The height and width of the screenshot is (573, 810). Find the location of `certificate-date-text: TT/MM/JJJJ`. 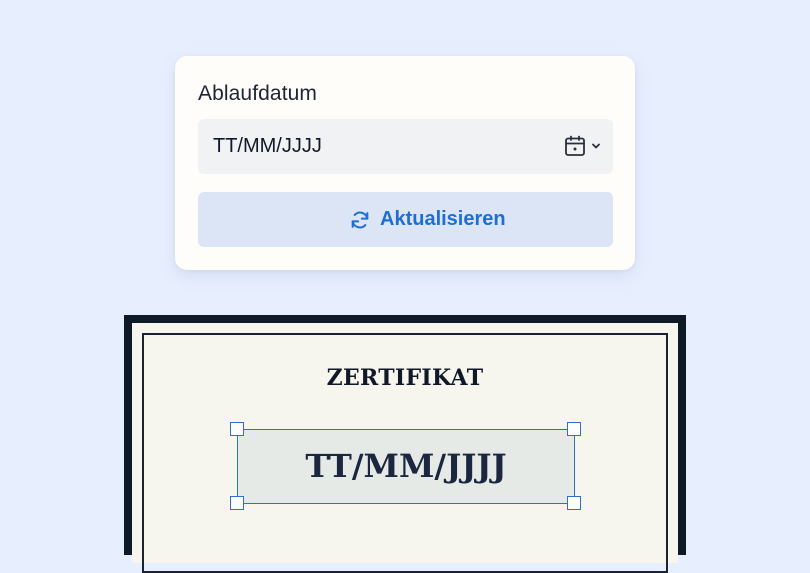

certificate-date-text: TT/MM/JJJJ is located at coordinates (406, 466).